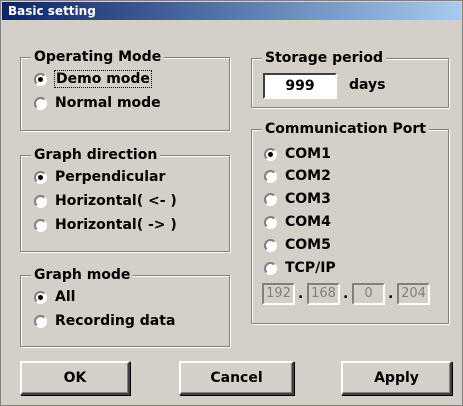 The image size is (463, 406). I want to click on radio-label: Demo mode, so click(103, 79).